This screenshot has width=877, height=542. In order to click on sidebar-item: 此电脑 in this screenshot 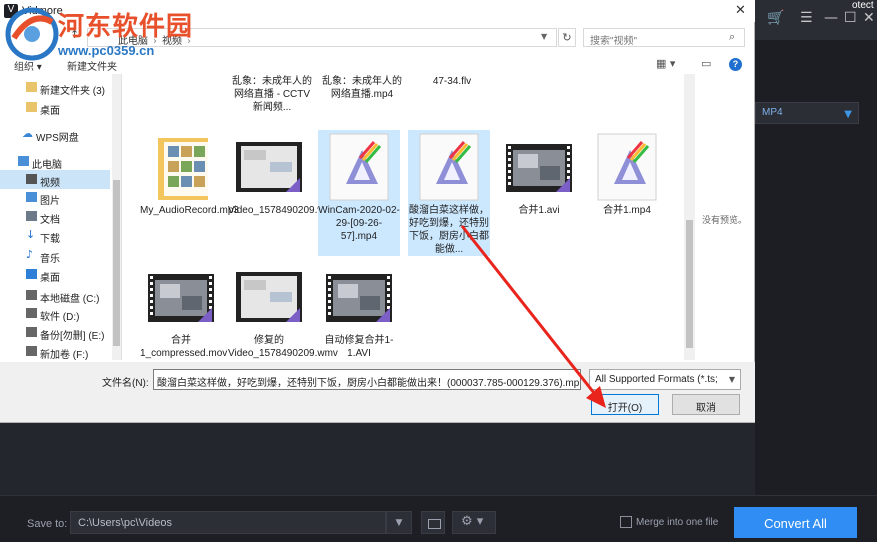, I will do `click(55, 161)`.